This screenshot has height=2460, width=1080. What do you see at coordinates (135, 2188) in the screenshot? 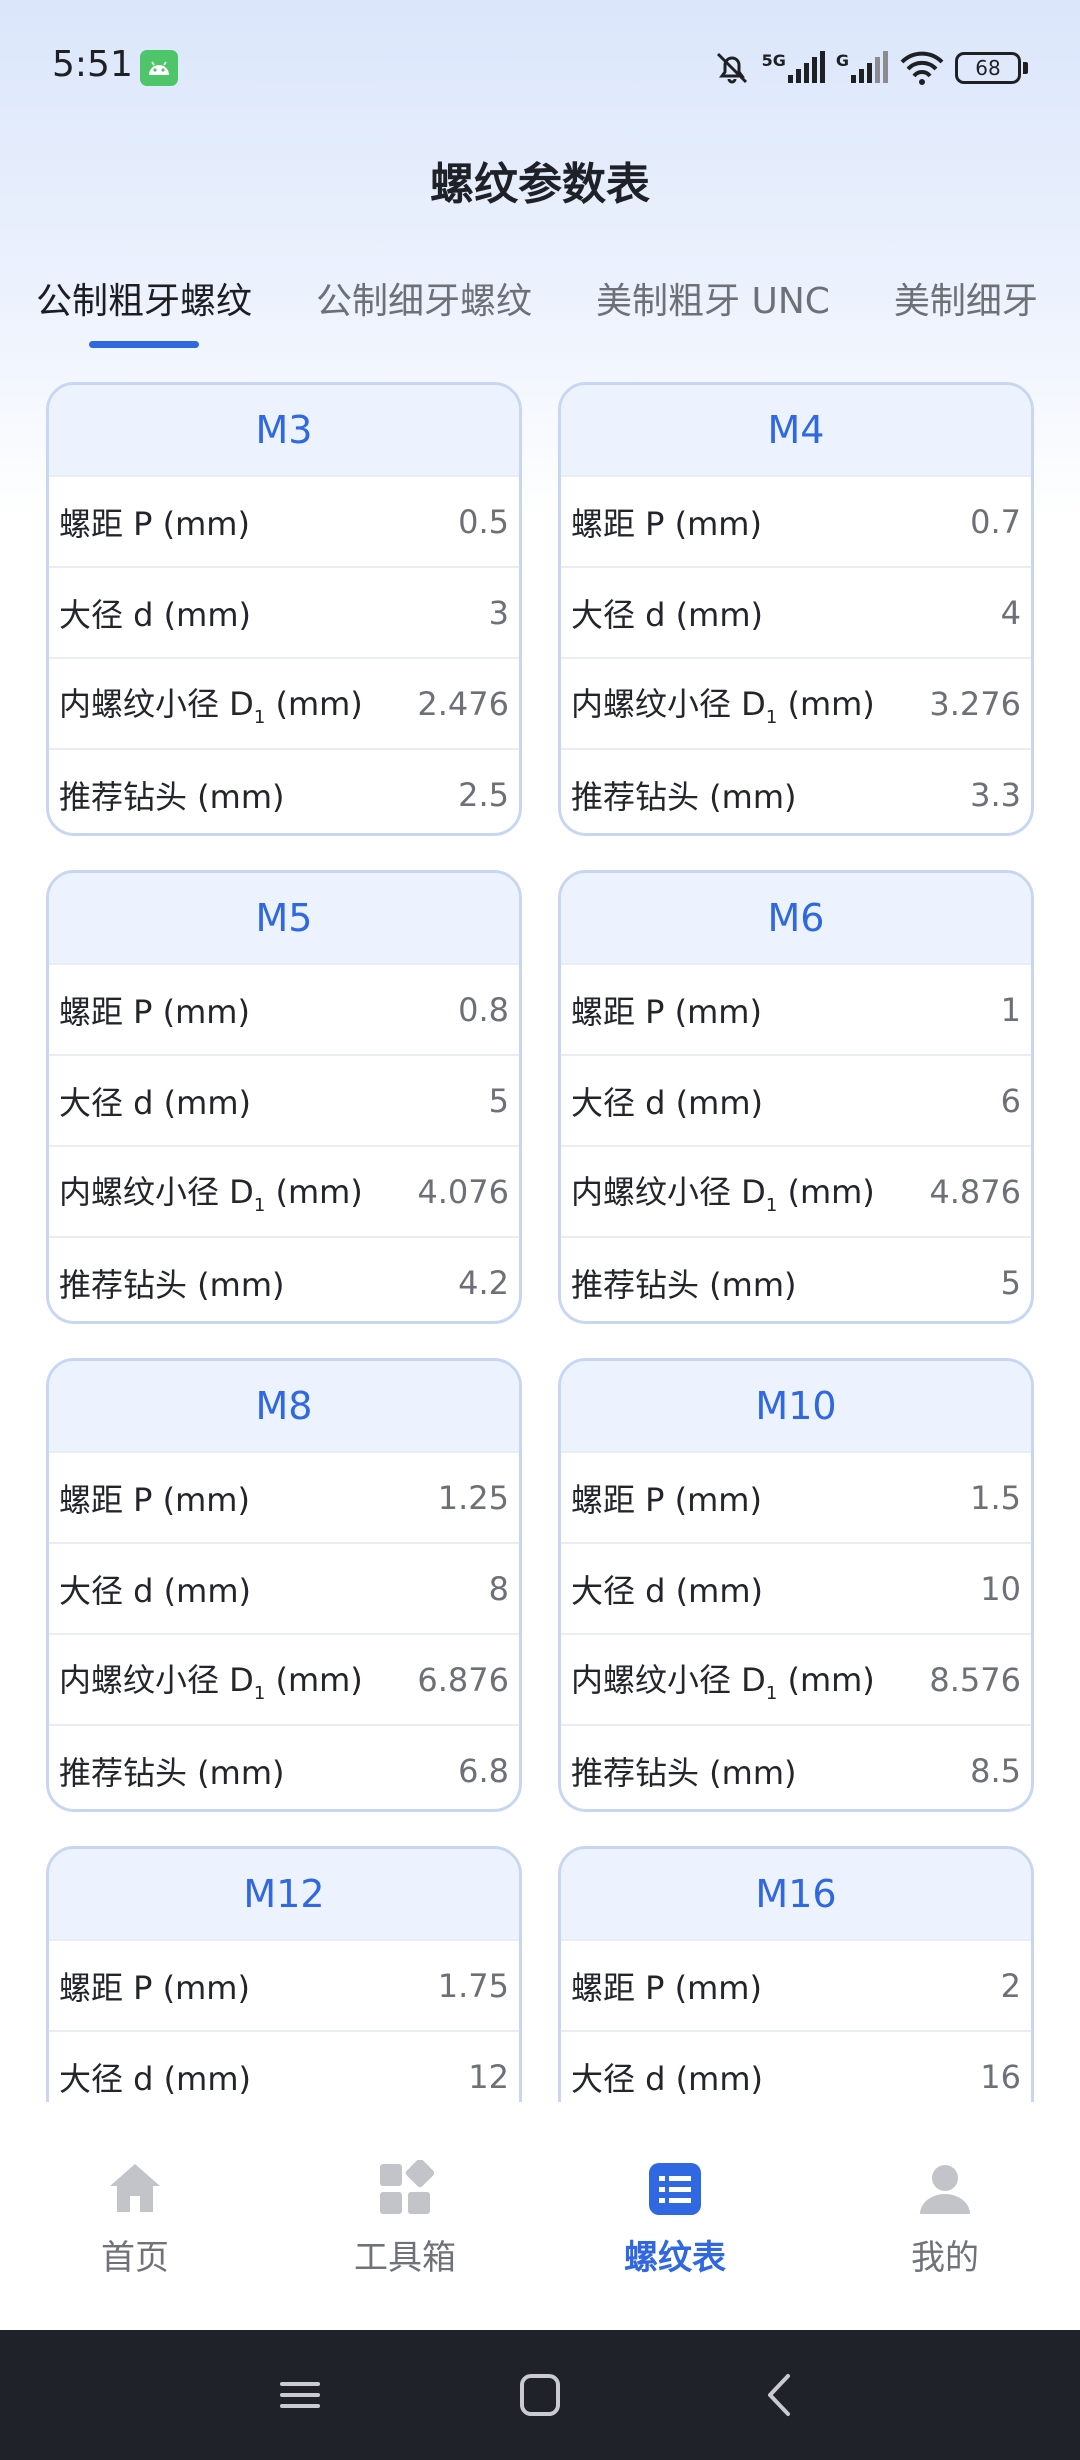
I see `home-icon` at bounding box center [135, 2188].